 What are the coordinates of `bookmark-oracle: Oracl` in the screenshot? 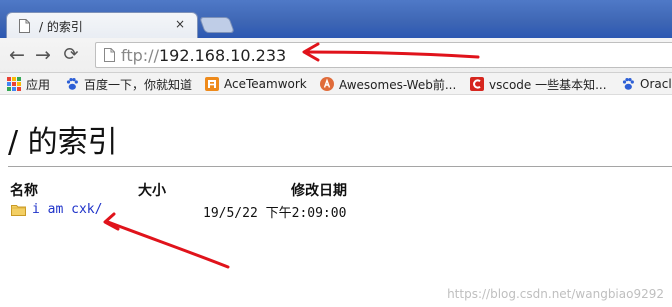 It's located at (646, 84).